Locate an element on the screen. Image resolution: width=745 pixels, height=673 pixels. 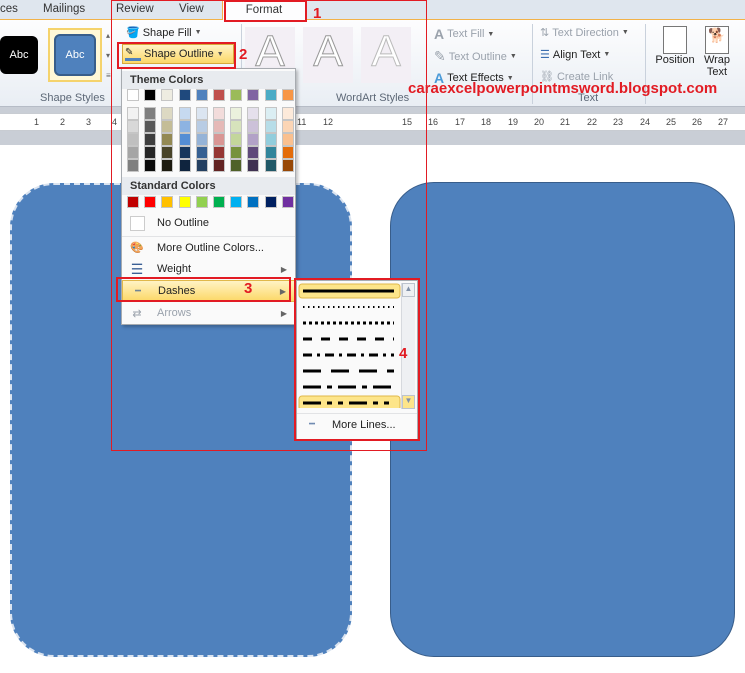
text-outline-label: Text Outline is located at coordinates (477, 56).